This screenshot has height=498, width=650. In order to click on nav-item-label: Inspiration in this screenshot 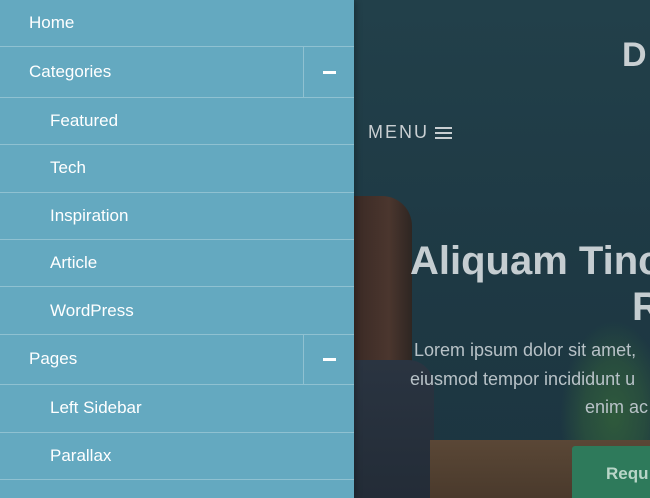, I will do `click(89, 215)`.